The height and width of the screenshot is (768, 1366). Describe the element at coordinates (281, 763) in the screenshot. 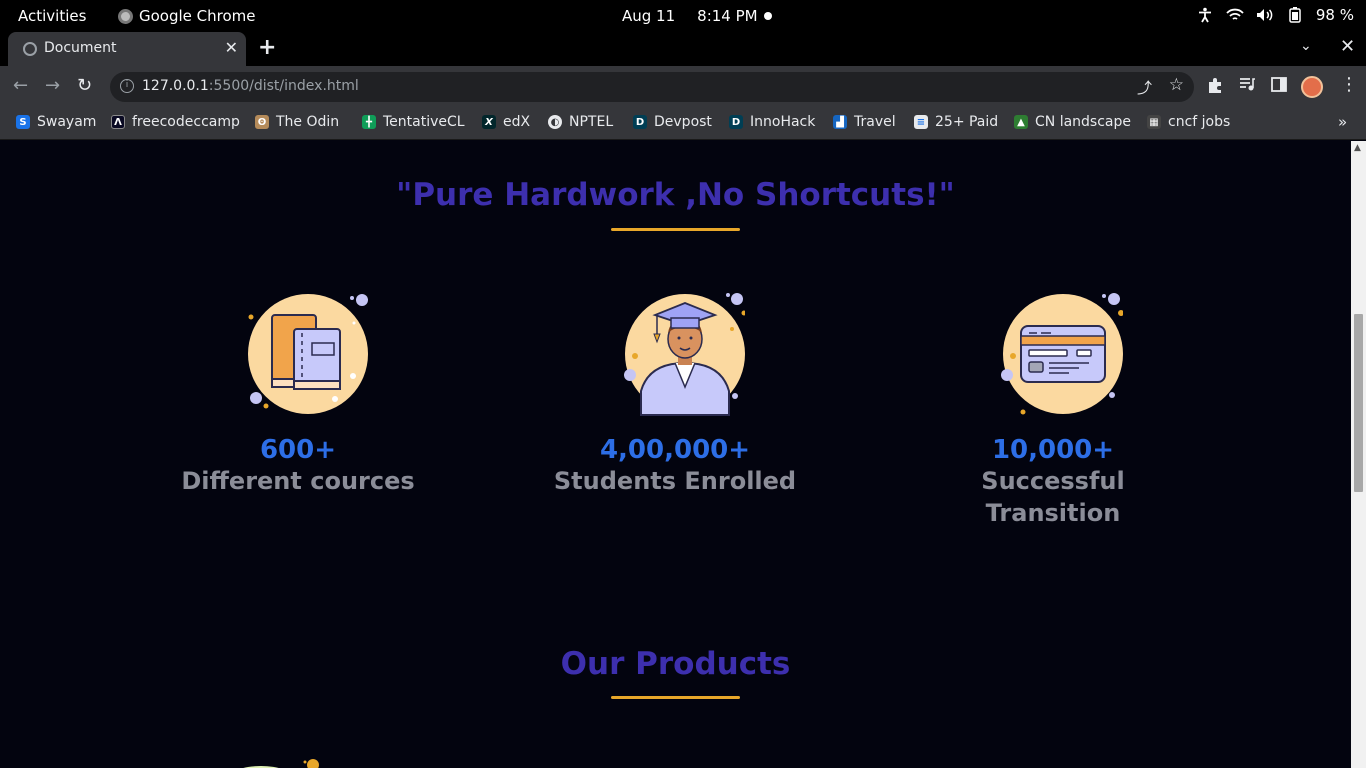

I see `product-illustration-icon` at that location.